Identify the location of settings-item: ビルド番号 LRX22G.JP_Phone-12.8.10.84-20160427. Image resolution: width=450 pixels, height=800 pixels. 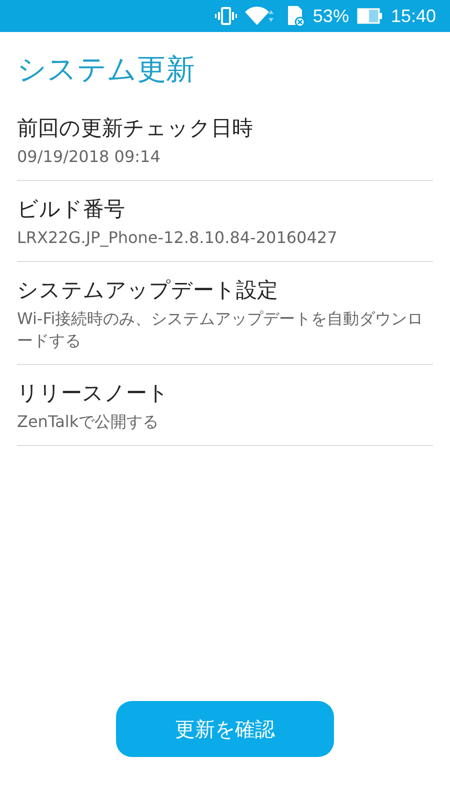
(225, 221).